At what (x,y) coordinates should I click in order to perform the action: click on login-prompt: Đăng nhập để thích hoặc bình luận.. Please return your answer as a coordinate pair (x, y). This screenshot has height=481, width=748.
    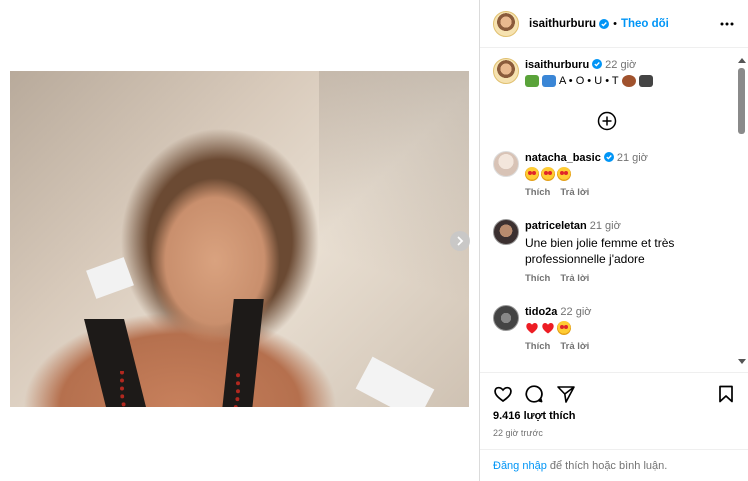
    Looking at the image, I should click on (614, 460).